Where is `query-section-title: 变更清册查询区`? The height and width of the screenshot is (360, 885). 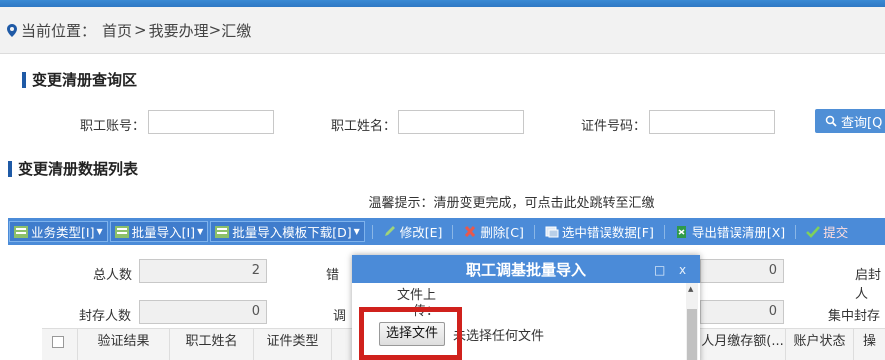 query-section-title: 变更清册查询区 is located at coordinates (79, 79).